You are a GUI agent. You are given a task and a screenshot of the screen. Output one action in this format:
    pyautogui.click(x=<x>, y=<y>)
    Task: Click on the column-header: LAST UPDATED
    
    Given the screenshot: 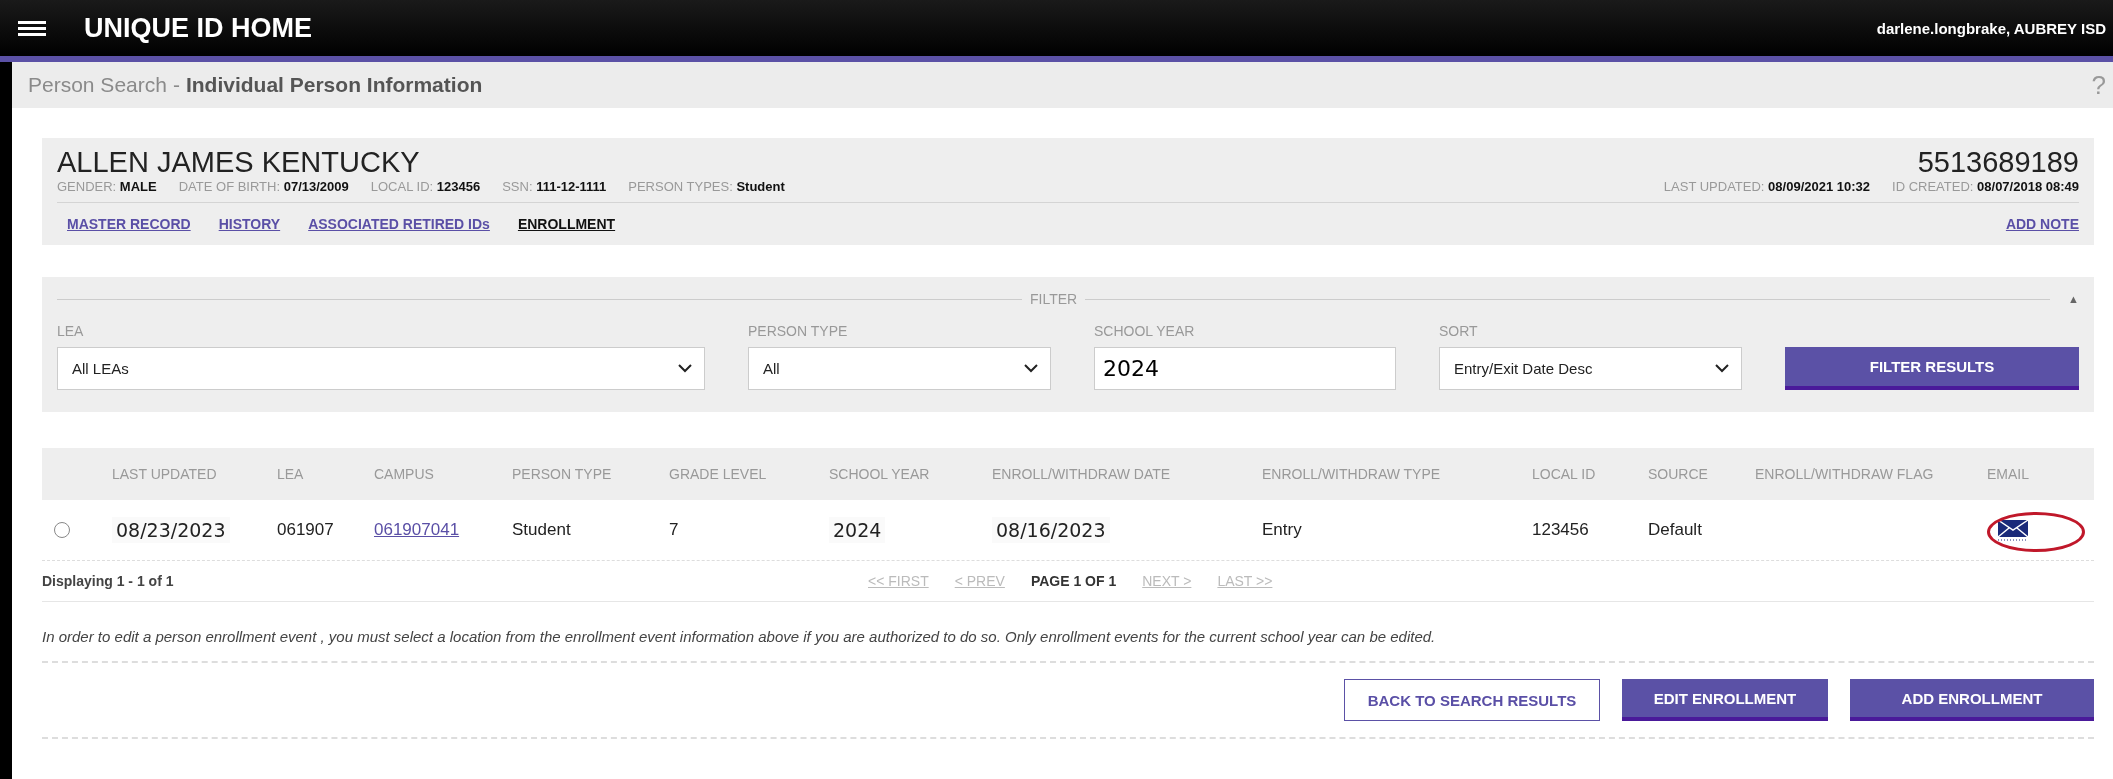 What is the action you would take?
    pyautogui.click(x=165, y=474)
    